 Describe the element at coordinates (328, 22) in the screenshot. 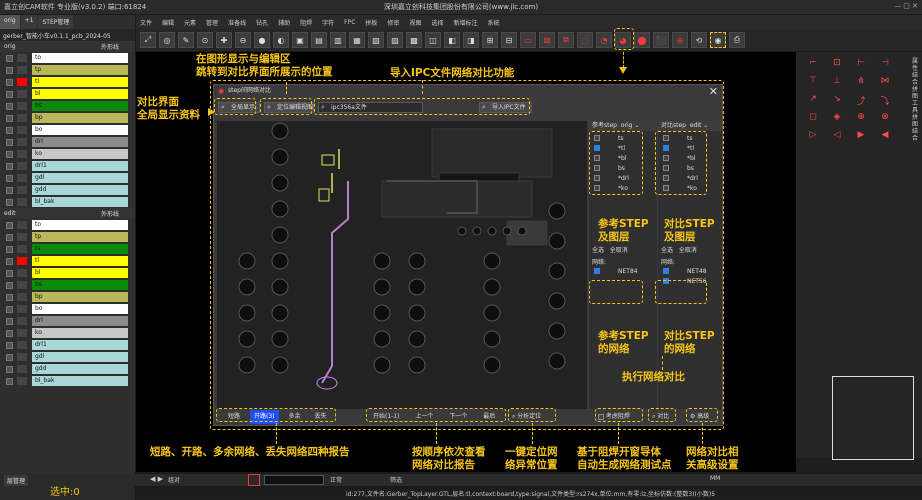

I see `menu-item: 字符` at that location.